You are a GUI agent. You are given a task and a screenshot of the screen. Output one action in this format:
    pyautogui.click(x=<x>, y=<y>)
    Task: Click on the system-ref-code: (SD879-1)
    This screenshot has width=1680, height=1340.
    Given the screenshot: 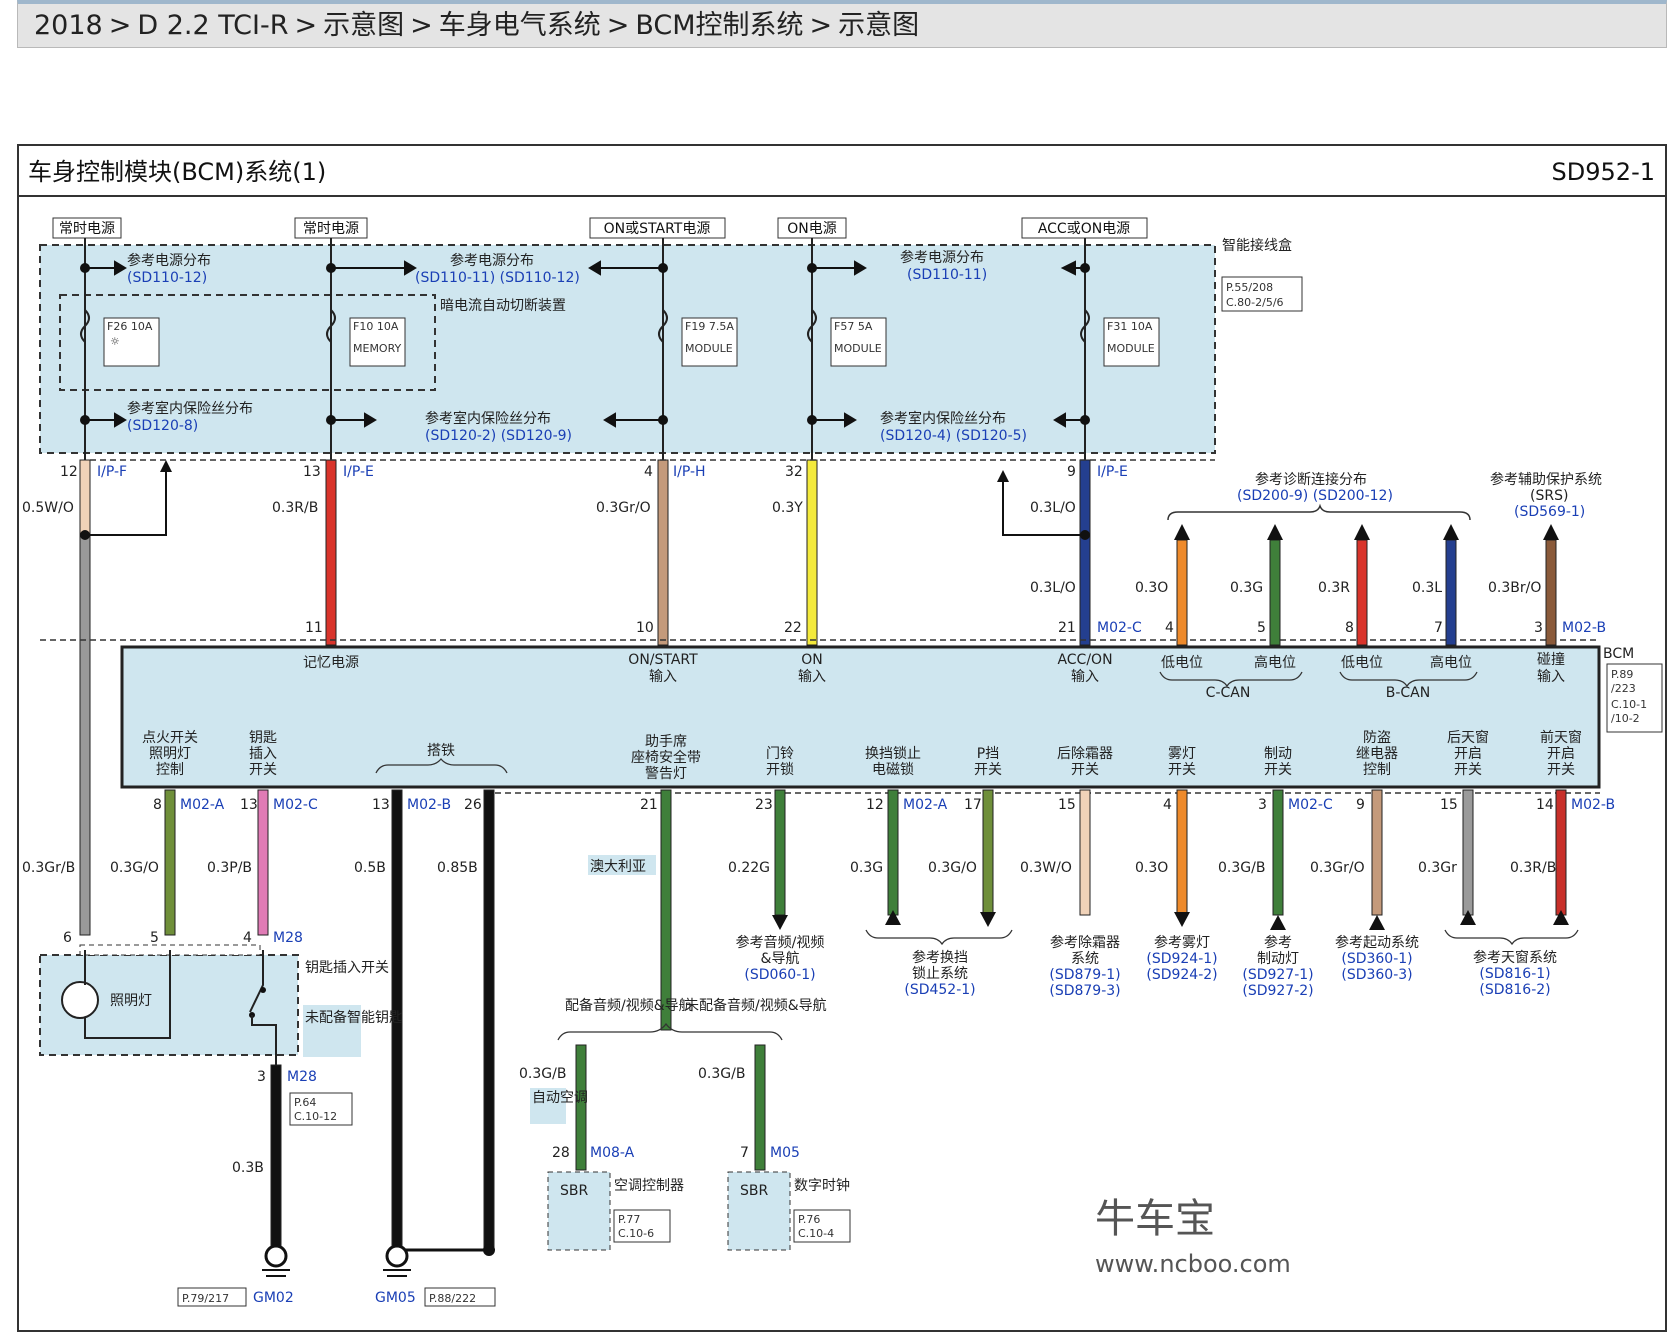 What is the action you would take?
    pyautogui.click(x=1084, y=975)
    